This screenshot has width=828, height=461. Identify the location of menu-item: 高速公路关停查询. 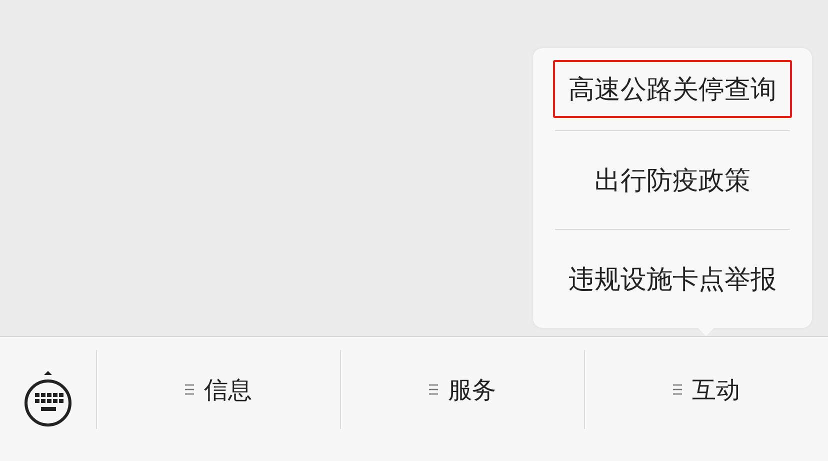
(672, 89).